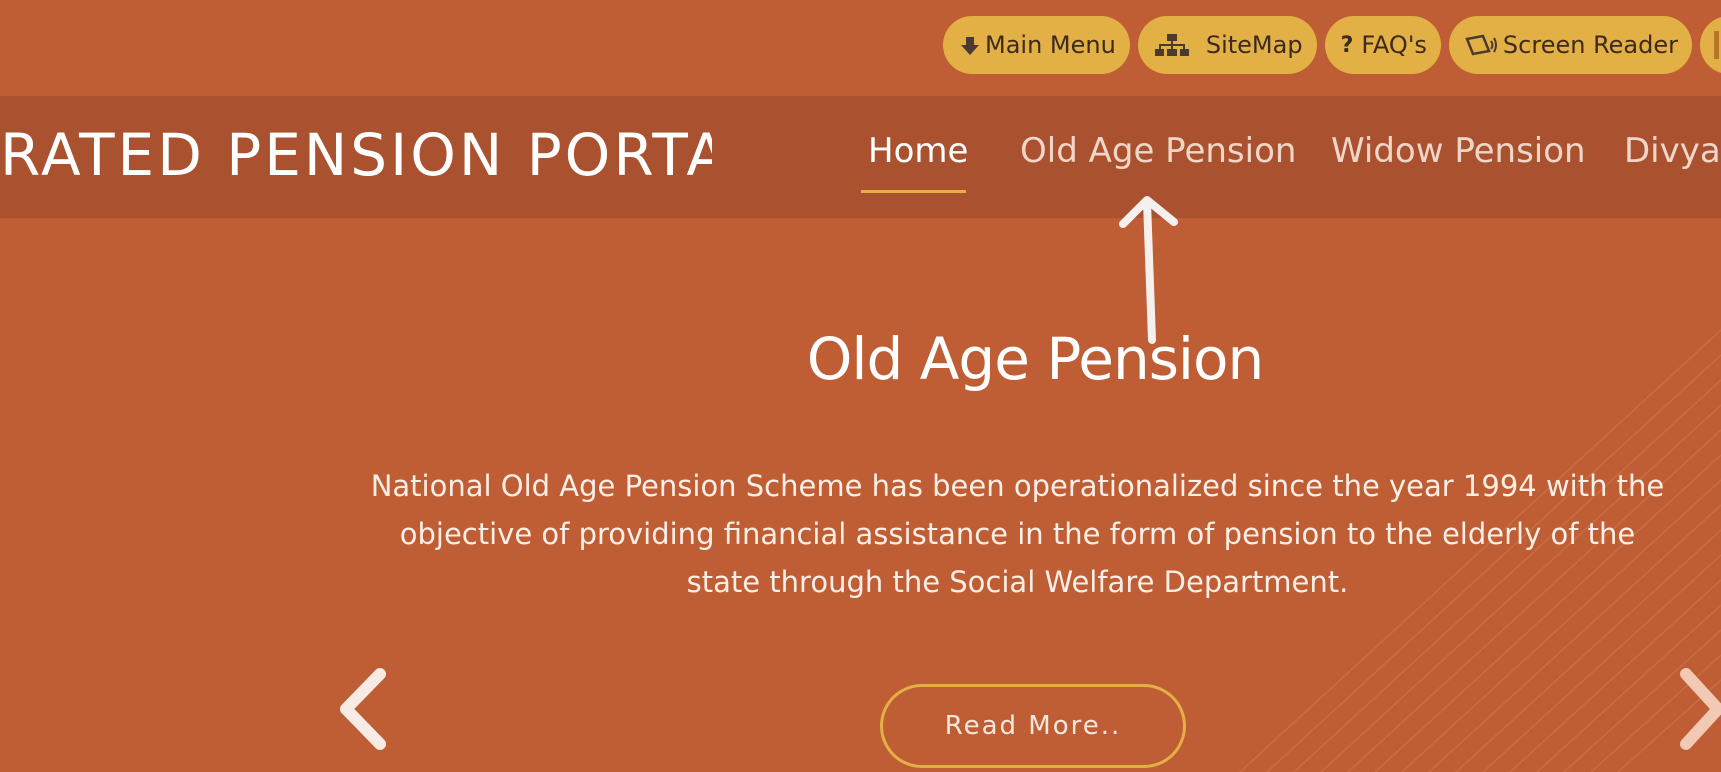 This screenshot has height=772, width=1721. I want to click on chevron-left-icon, so click(364, 709).